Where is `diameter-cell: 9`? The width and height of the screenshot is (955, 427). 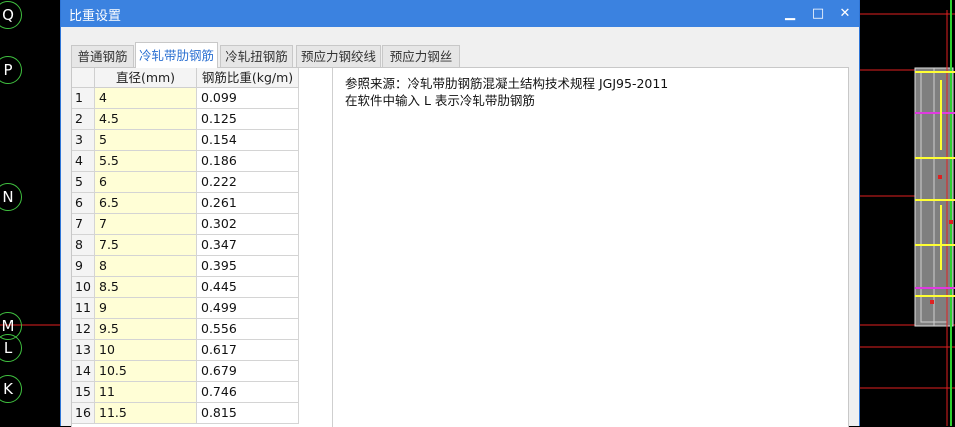
diameter-cell: 9 is located at coordinates (146, 308).